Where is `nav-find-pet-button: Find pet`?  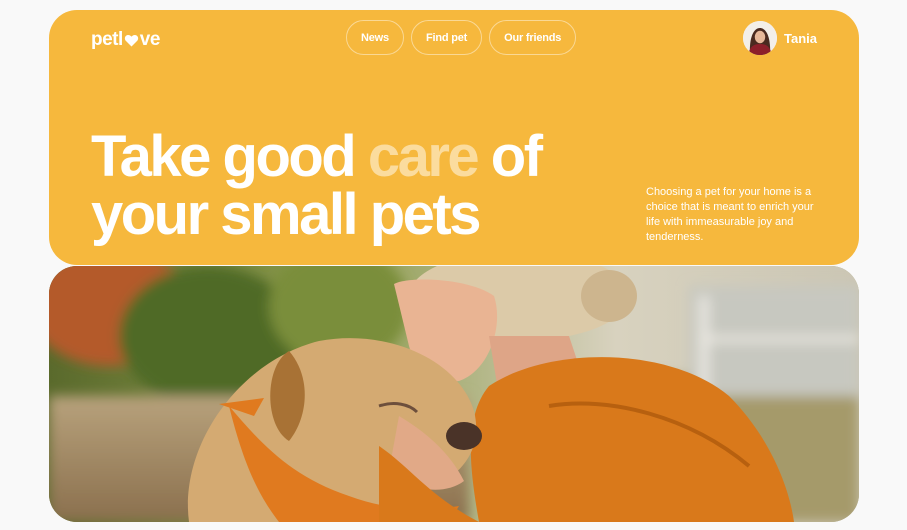
nav-find-pet-button: Find pet is located at coordinates (446, 37).